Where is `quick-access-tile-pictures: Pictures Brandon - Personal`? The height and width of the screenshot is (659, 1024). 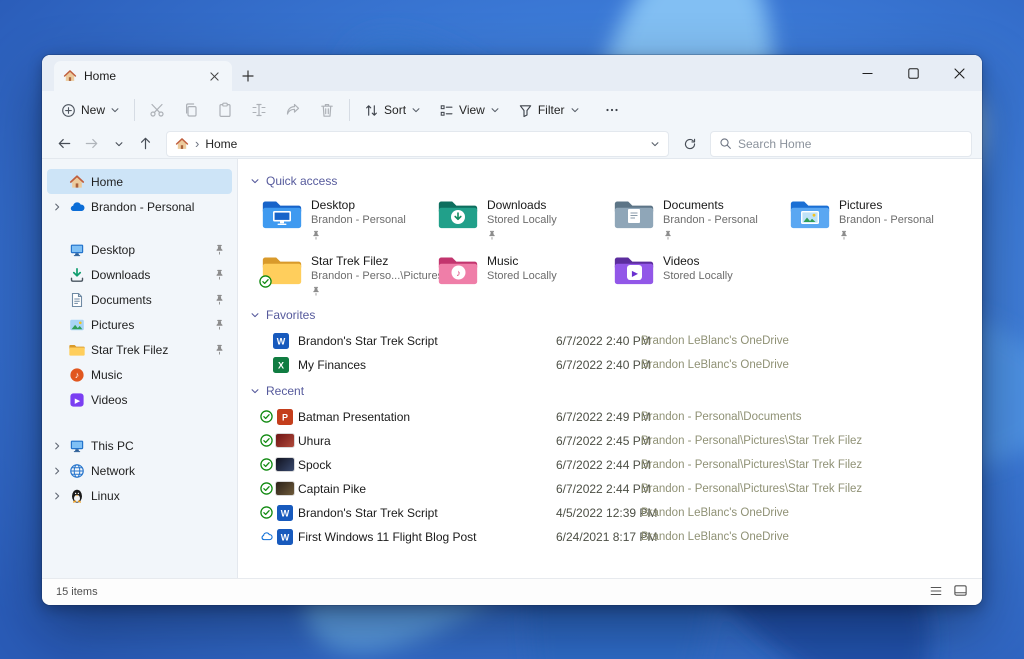
quick-access-tile-pictures: Pictures Brandon - Personal is located at coordinates (878, 219).